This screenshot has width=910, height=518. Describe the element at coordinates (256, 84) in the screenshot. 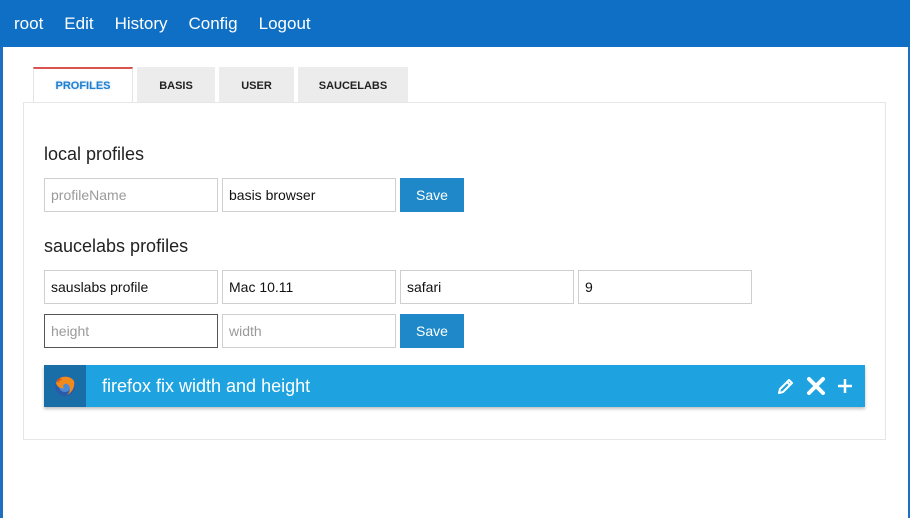

I see `tab-user: USER` at that location.